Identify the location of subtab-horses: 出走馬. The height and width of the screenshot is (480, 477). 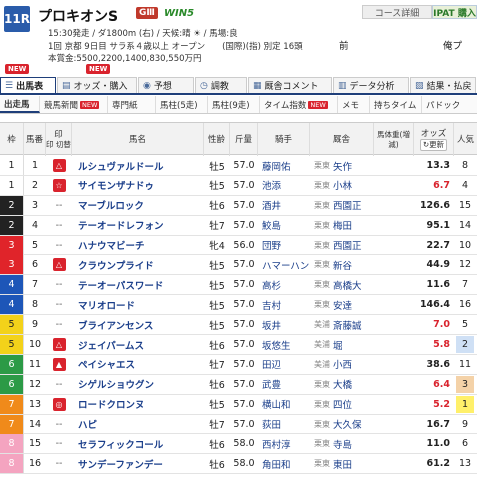
(20, 104).